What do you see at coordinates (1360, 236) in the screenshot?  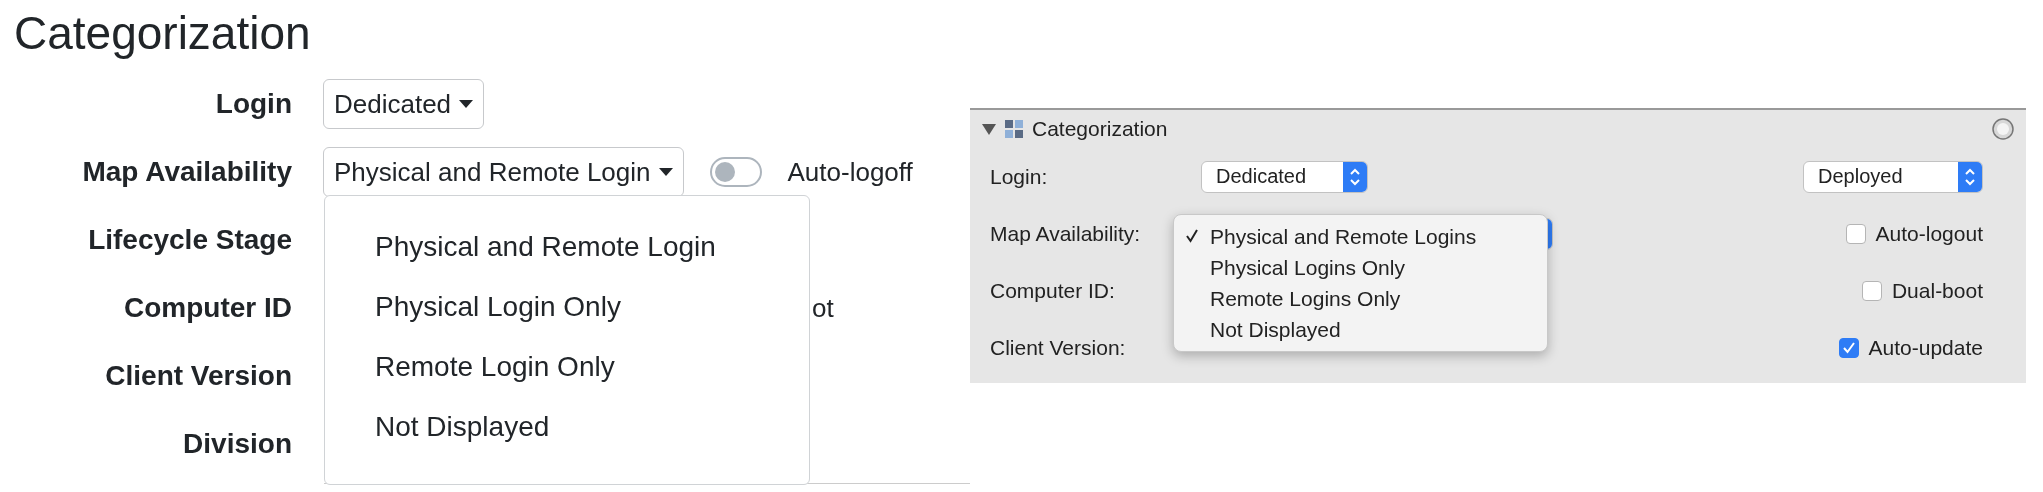 I see `menu-item: Physical and Remote Logins` at bounding box center [1360, 236].